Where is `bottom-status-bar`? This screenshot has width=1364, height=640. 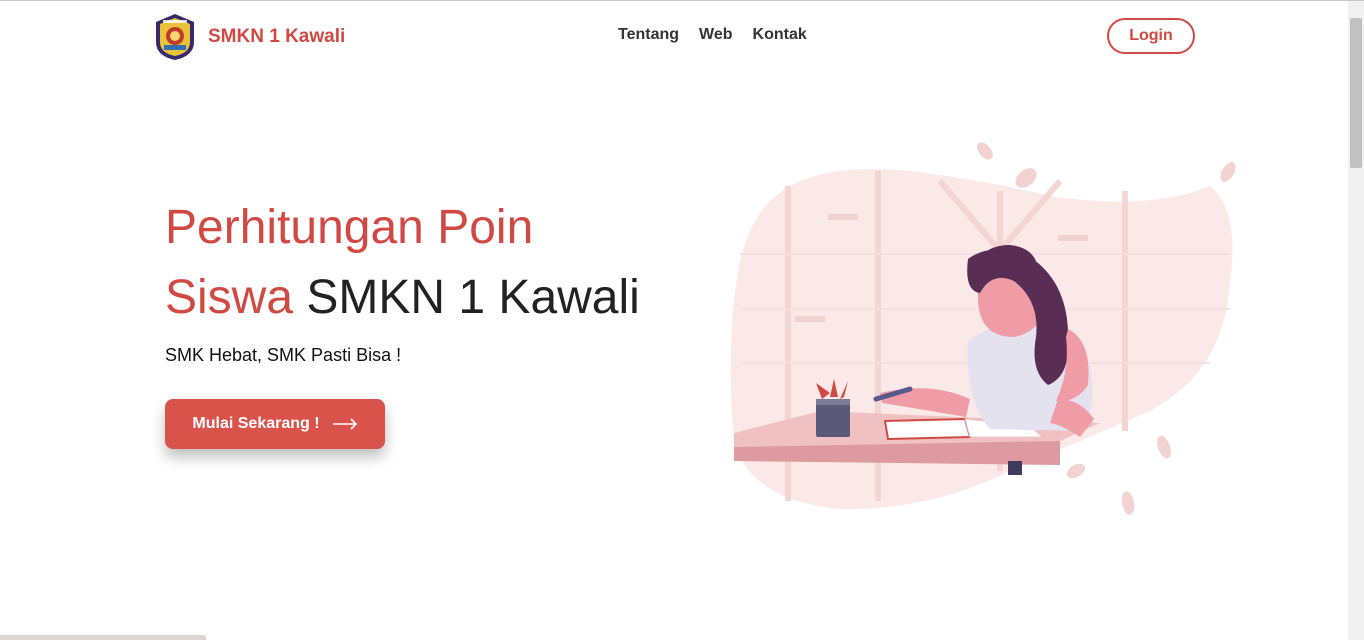
bottom-status-bar is located at coordinates (103, 637).